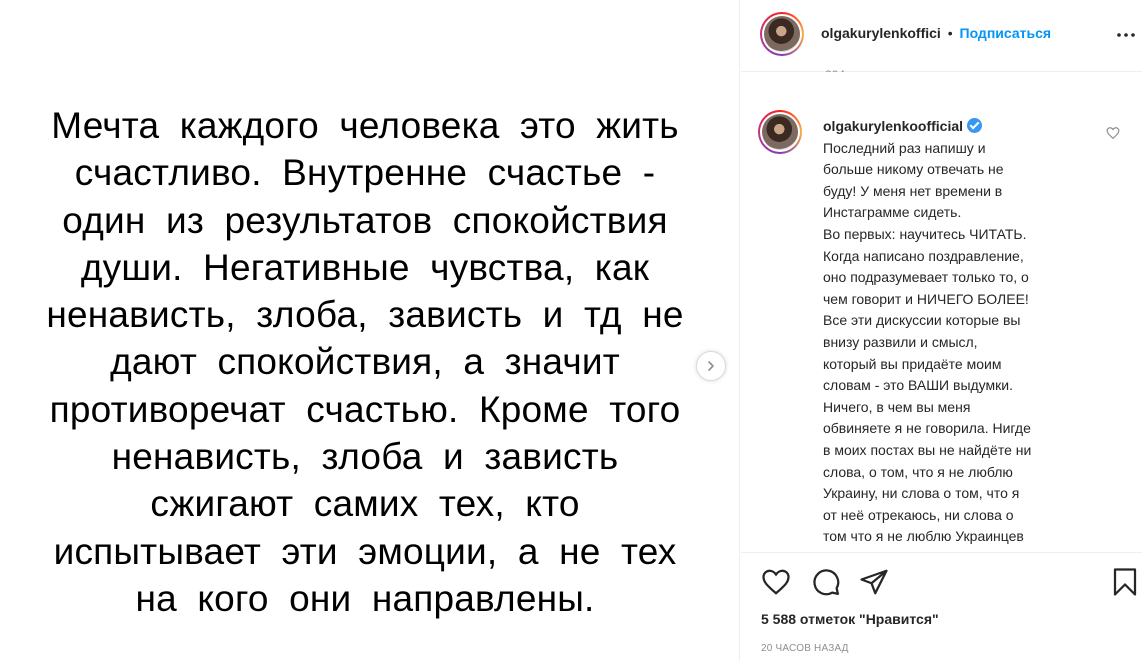  Describe the element at coordinates (365, 457) in the screenshot. I see `post-text-line: ненависть, злоба и зависть` at that location.